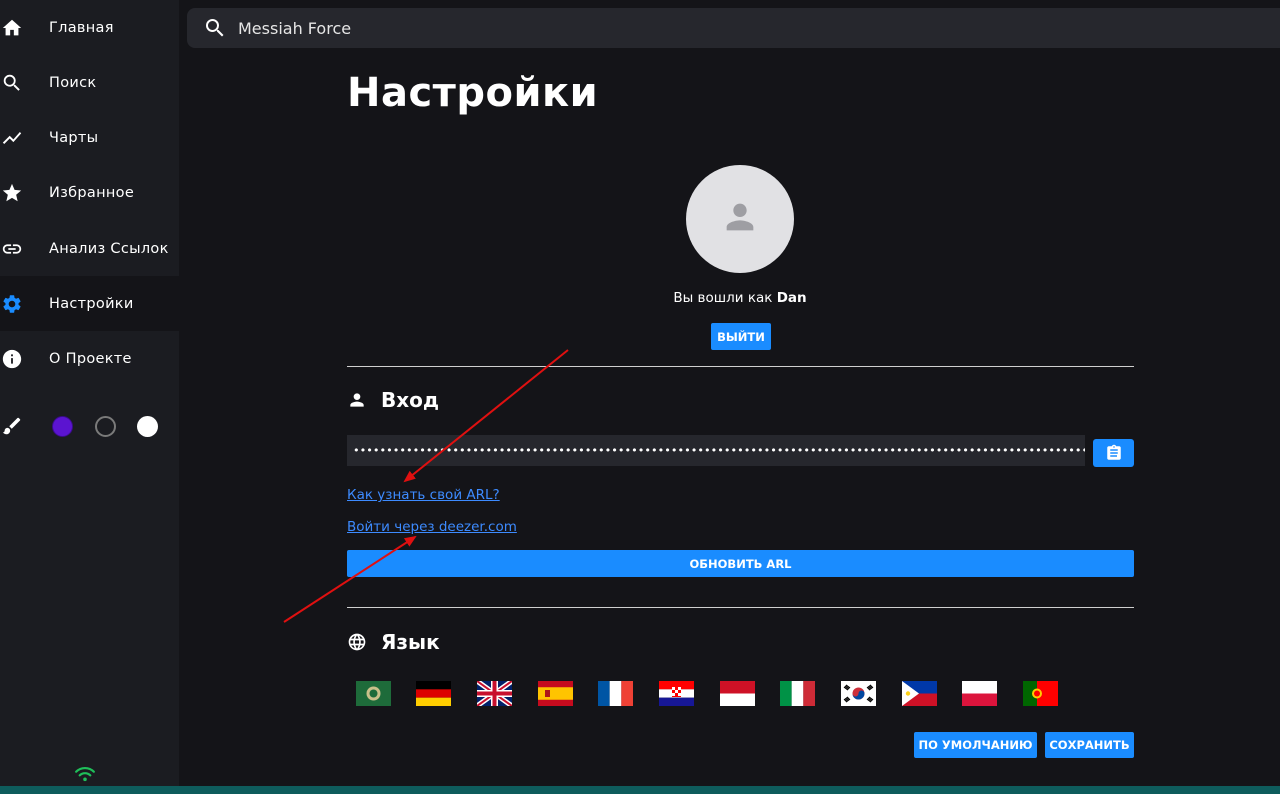 Image resolution: width=1280 pixels, height=794 pixels. I want to click on flag-korean, so click(858, 693).